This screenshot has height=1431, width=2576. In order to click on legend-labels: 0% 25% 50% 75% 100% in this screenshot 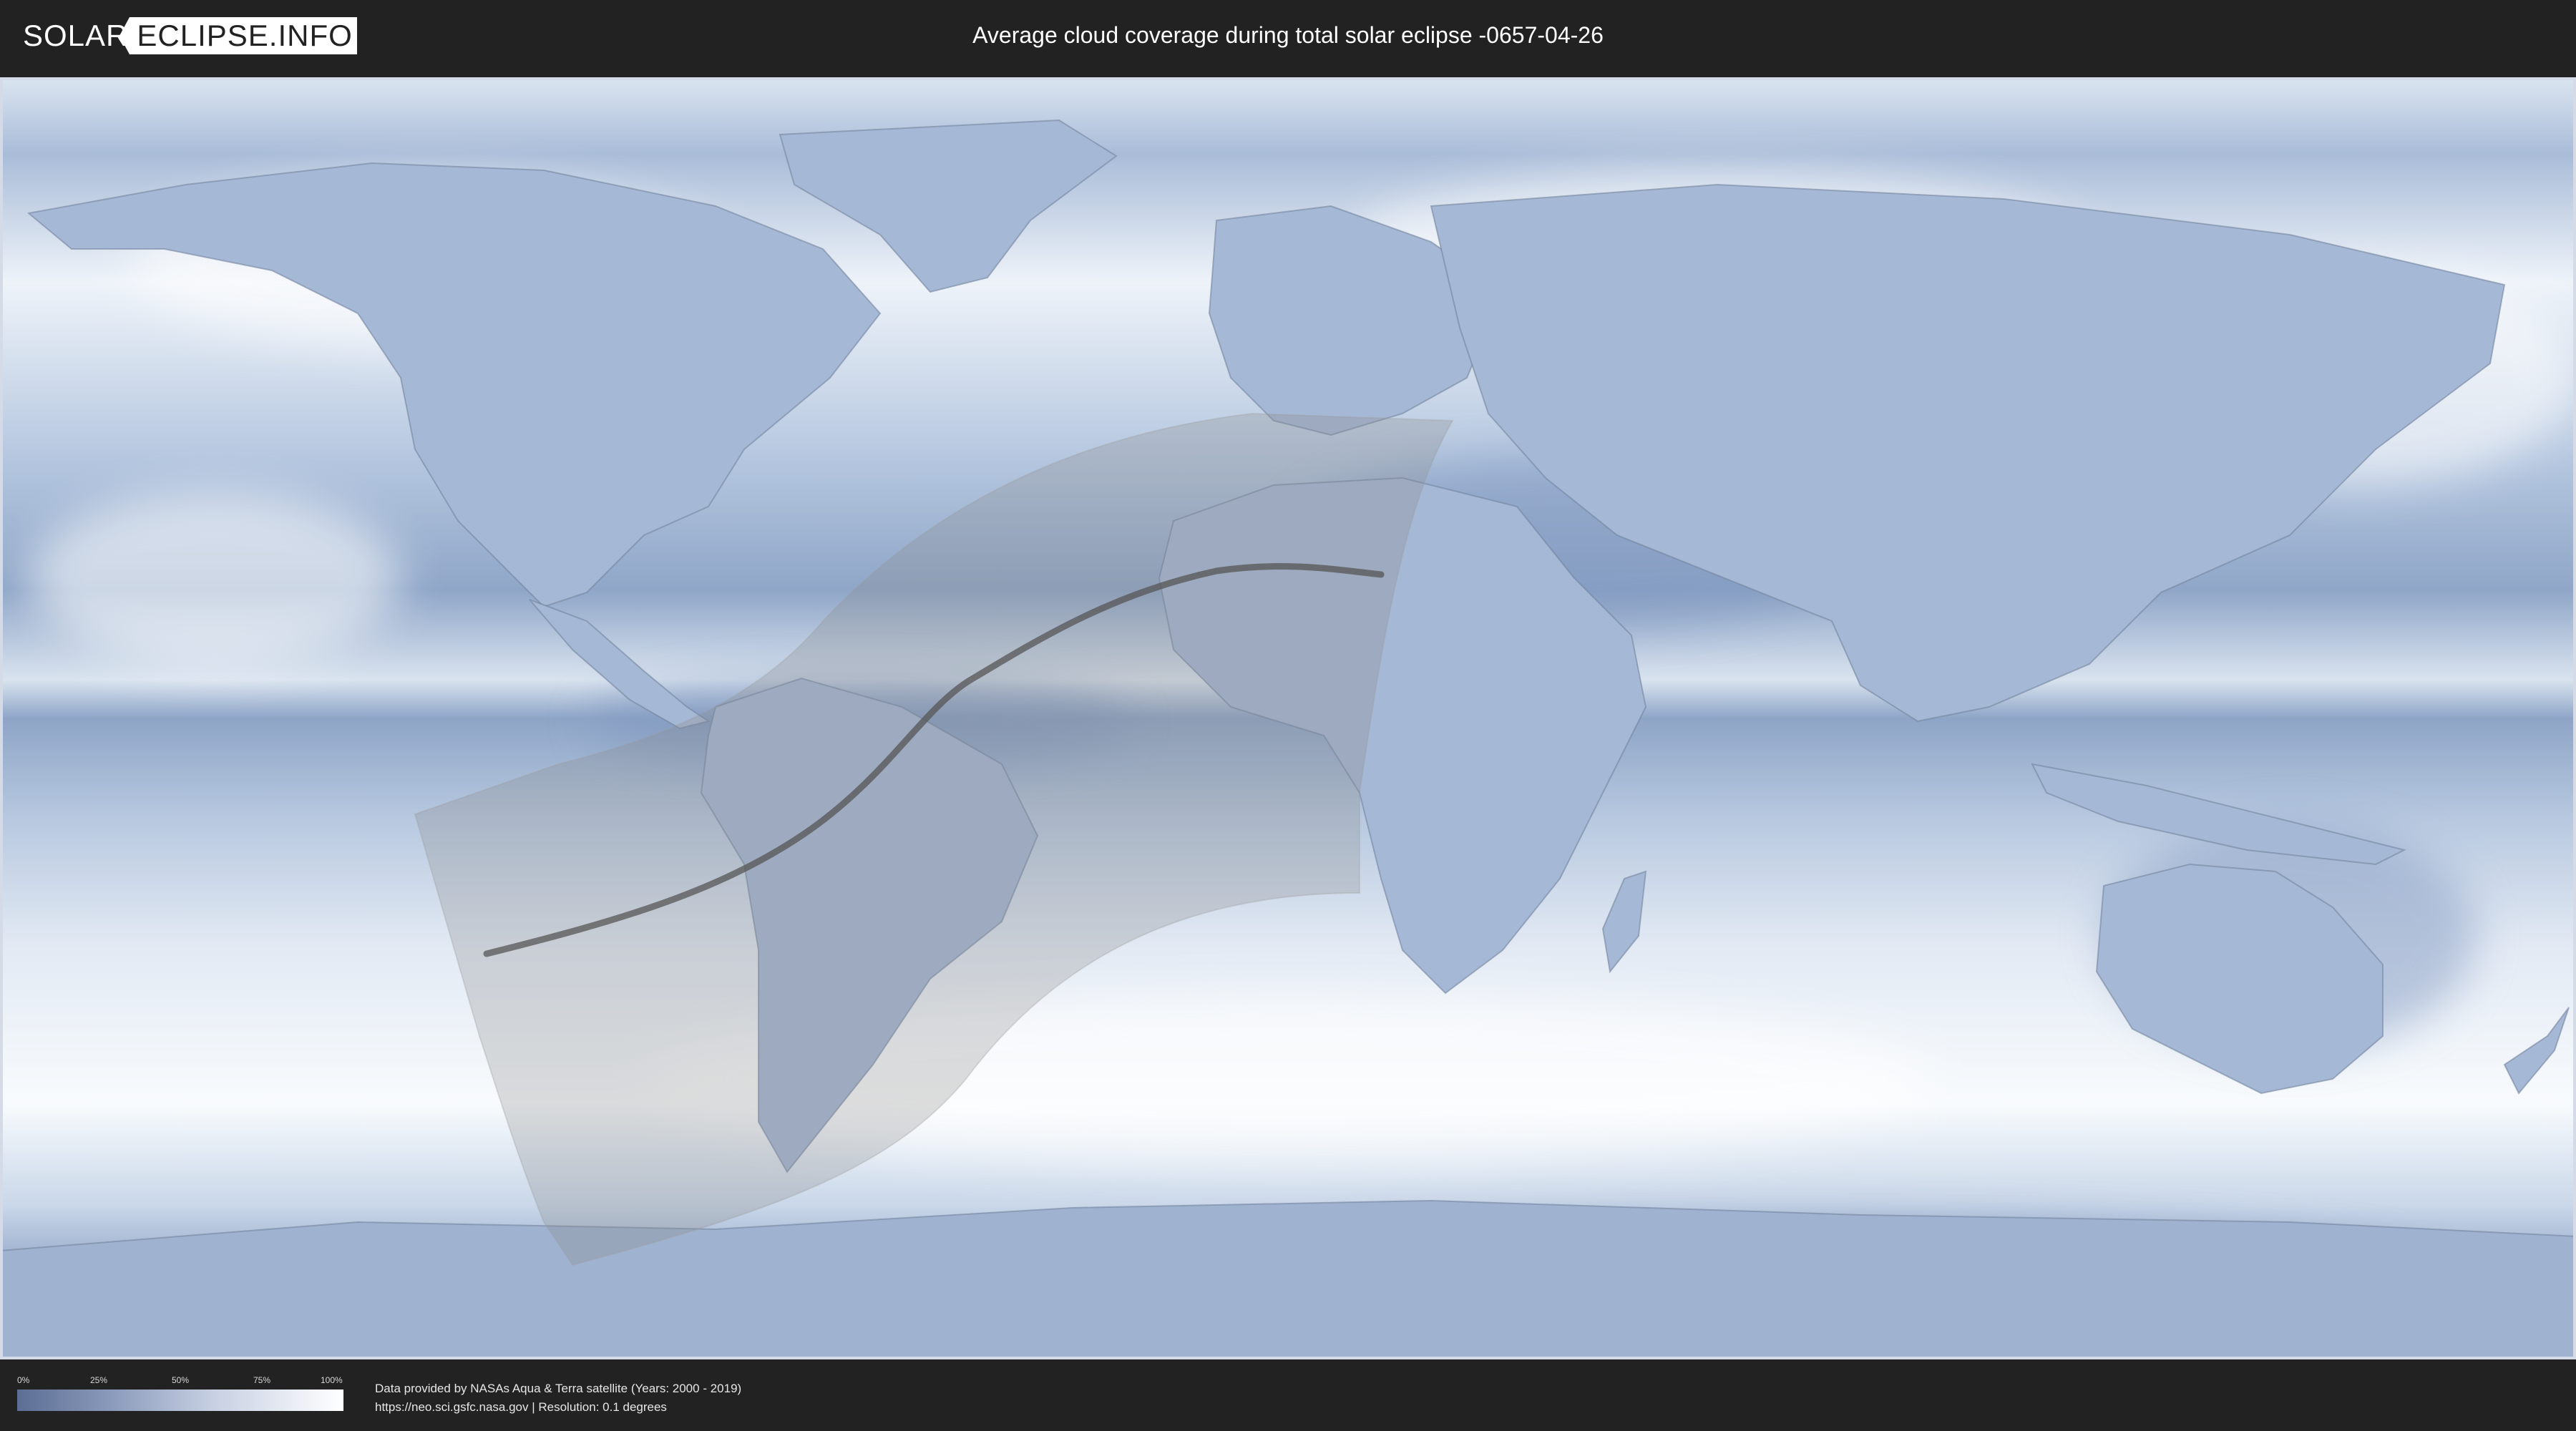, I will do `click(180, 1382)`.